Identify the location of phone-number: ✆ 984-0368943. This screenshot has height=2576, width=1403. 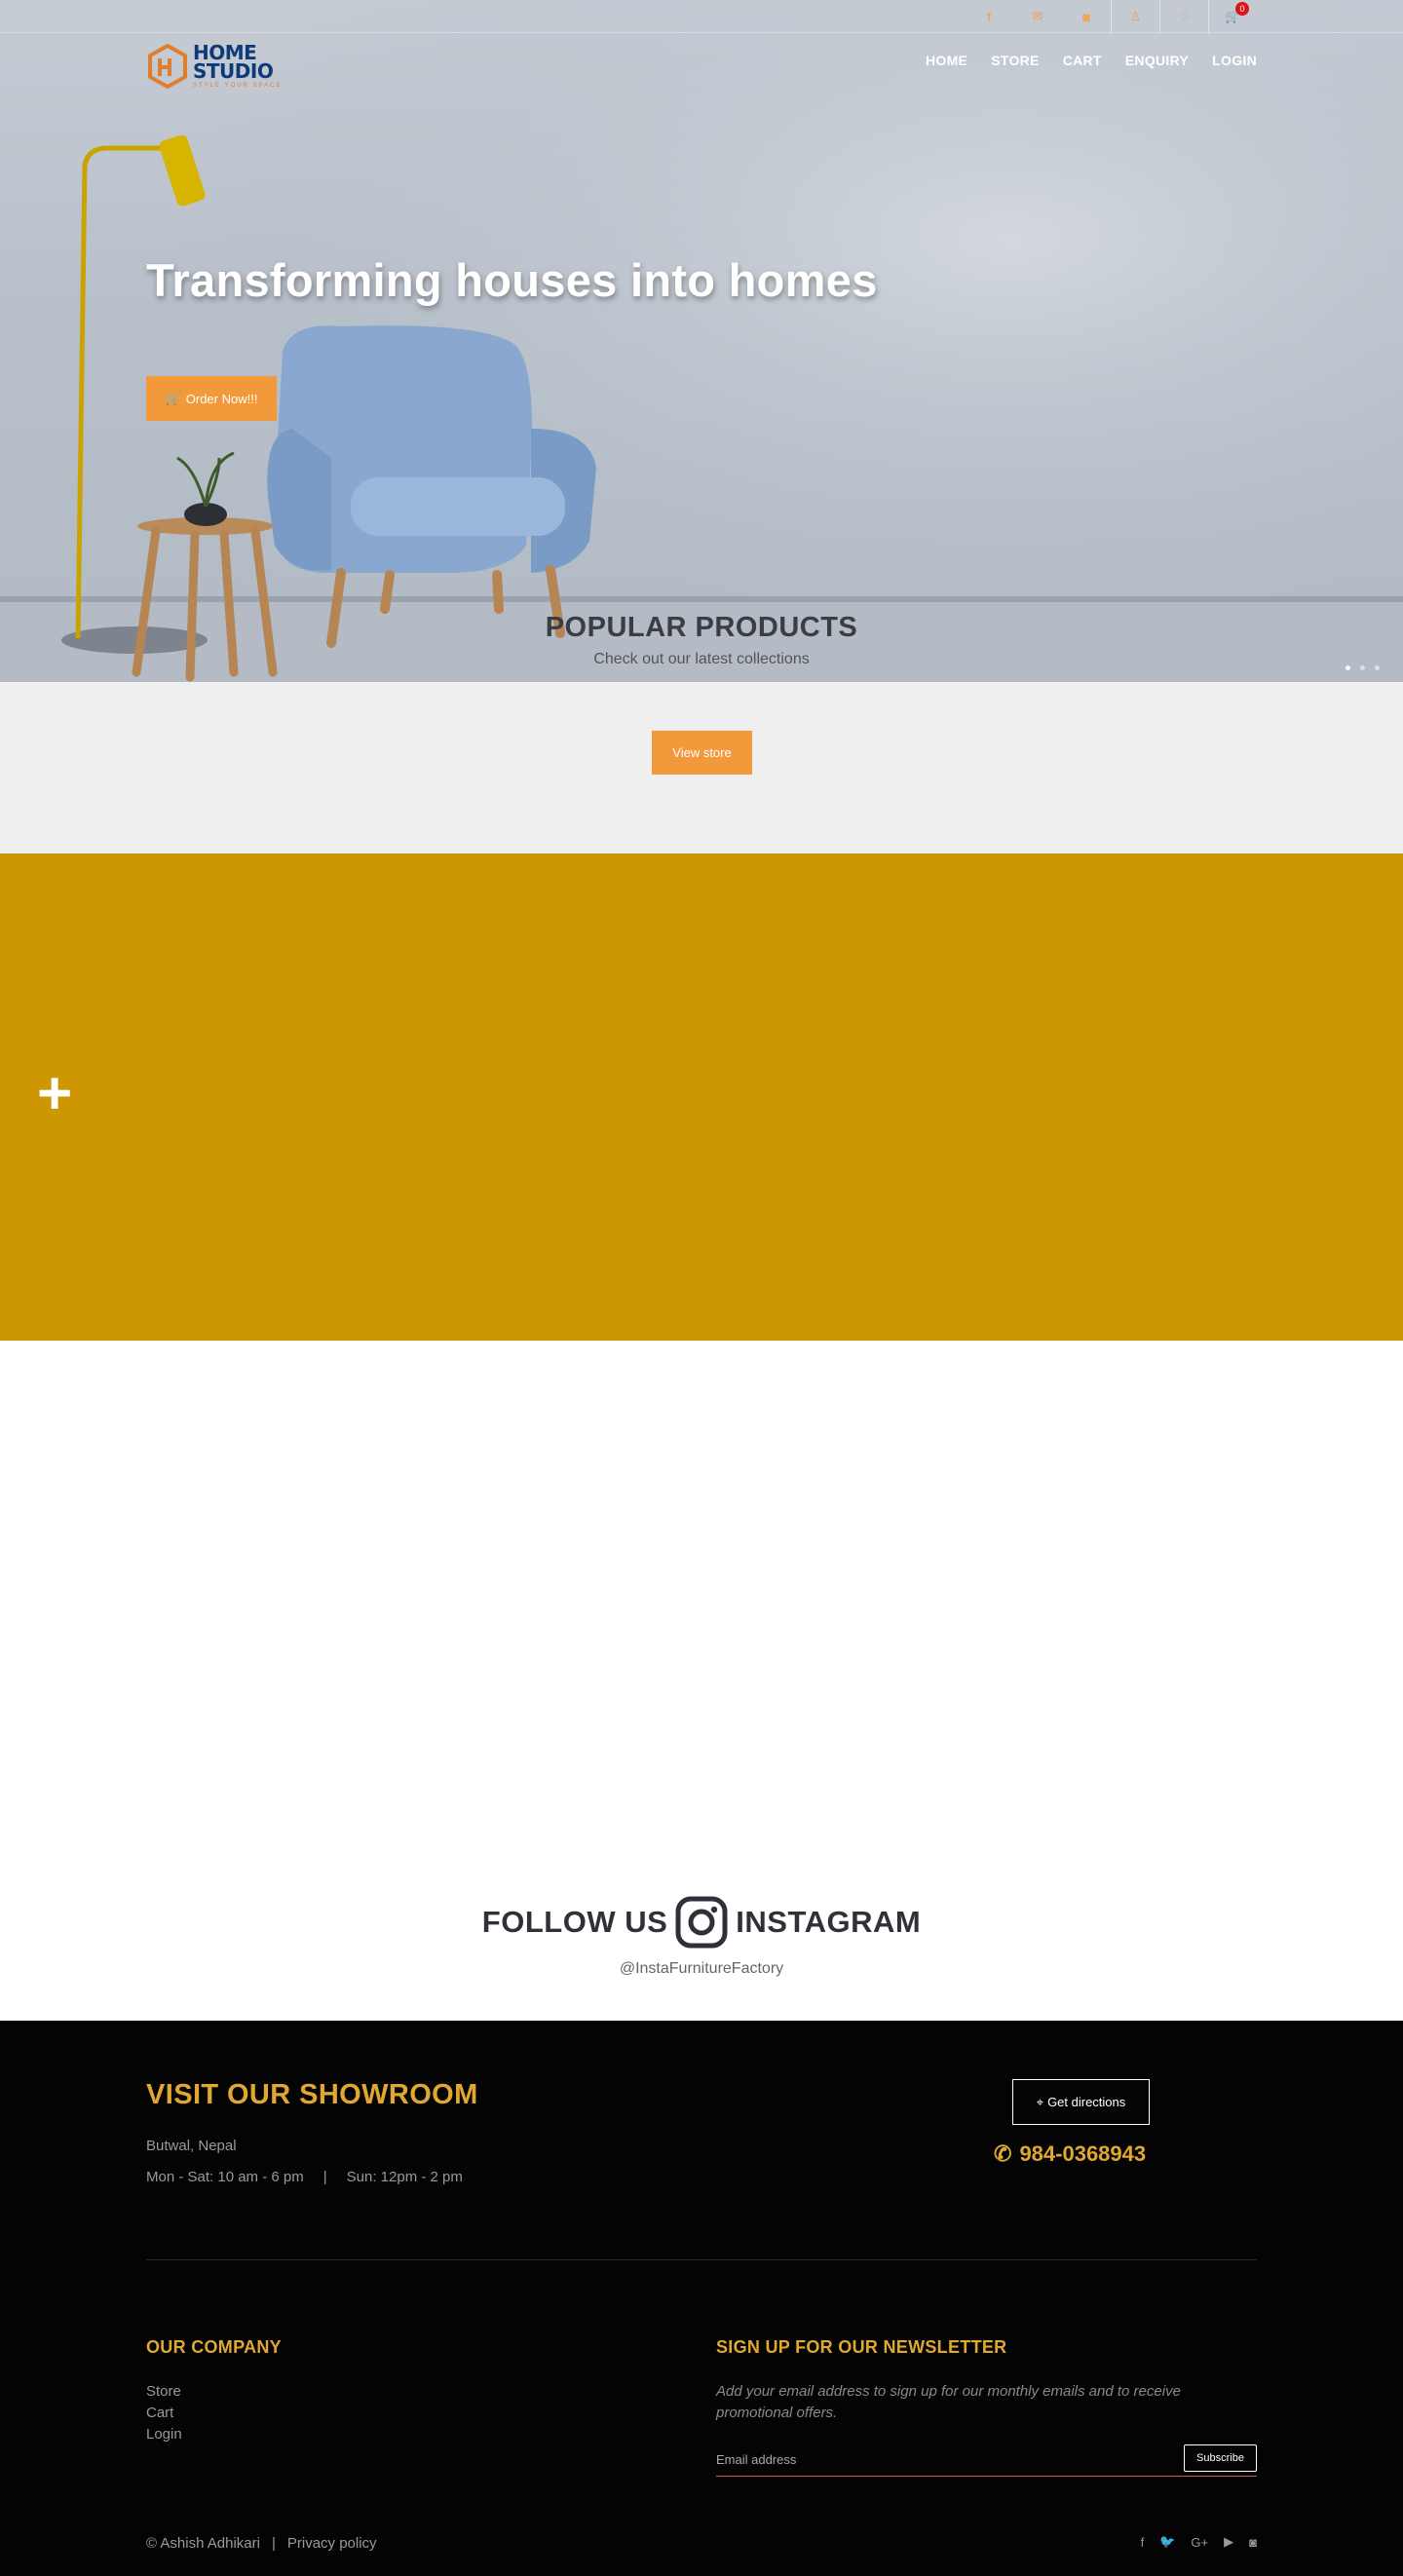
(1070, 2154).